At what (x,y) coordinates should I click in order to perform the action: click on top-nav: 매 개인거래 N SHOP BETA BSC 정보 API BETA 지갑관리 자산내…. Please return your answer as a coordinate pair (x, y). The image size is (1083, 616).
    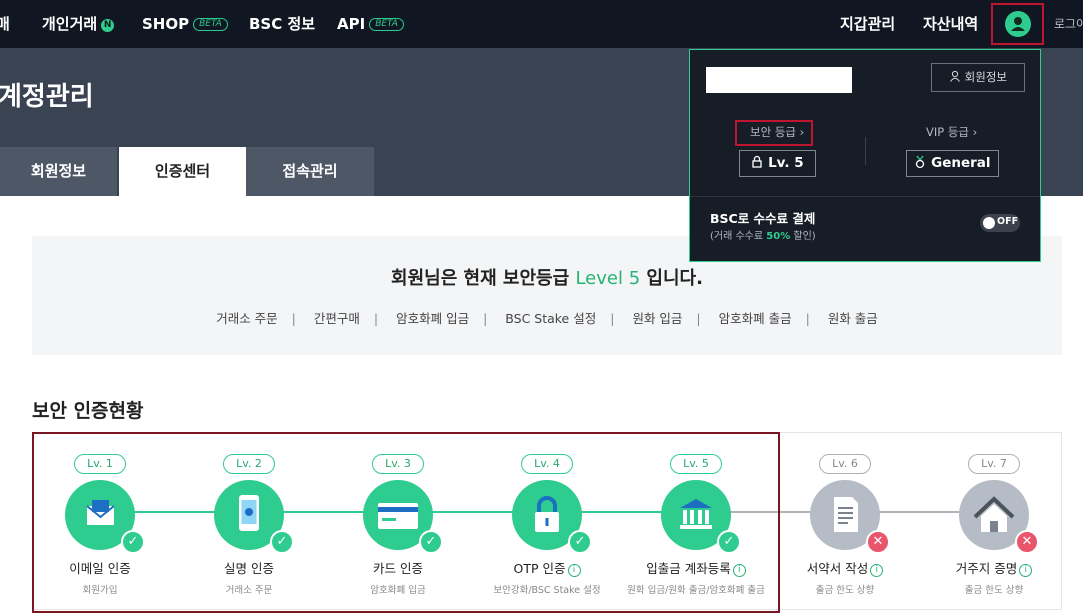
    Looking at the image, I should click on (541, 24).